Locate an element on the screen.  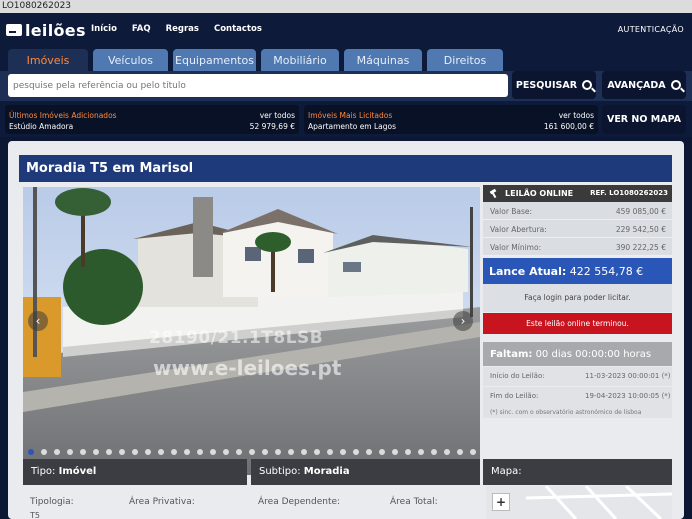
spec-area-total-label: Área Total: is located at coordinates (414, 502).